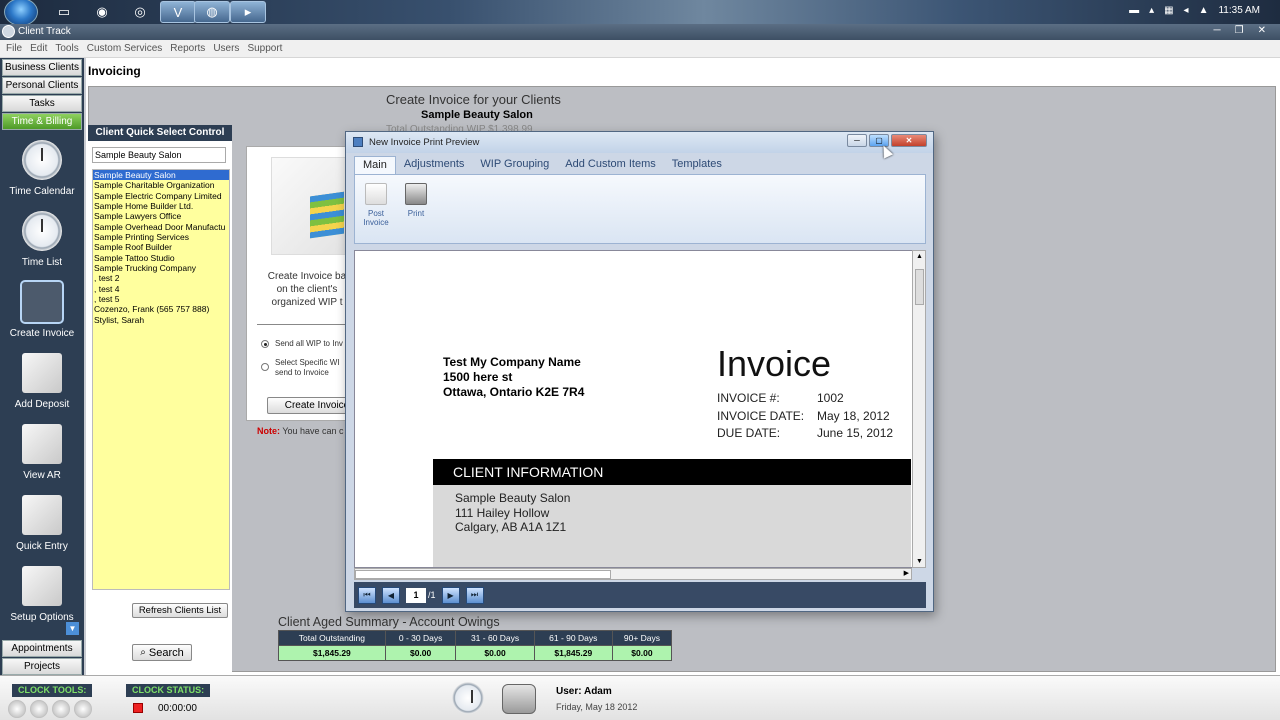 This screenshot has height=720, width=1280. Describe the element at coordinates (468, 698) in the screenshot. I see `stopwatch-add-icon` at that location.